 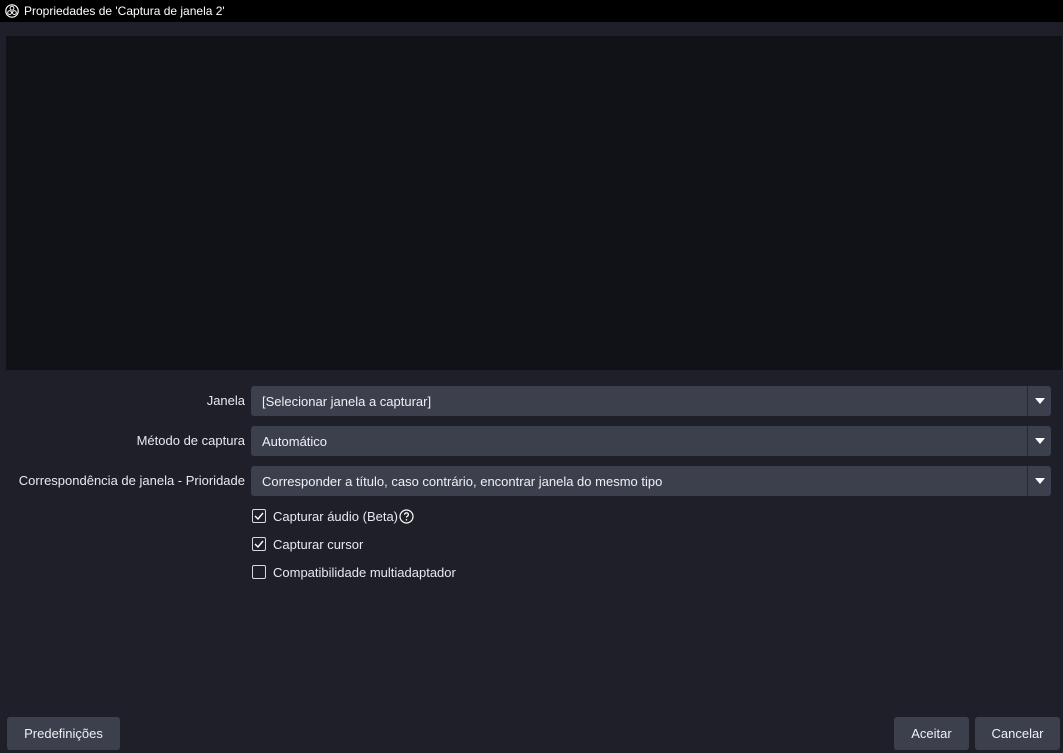 I want to click on window-match-priority-label: Correspondência de janela - Prioridade, so click(x=131, y=480).